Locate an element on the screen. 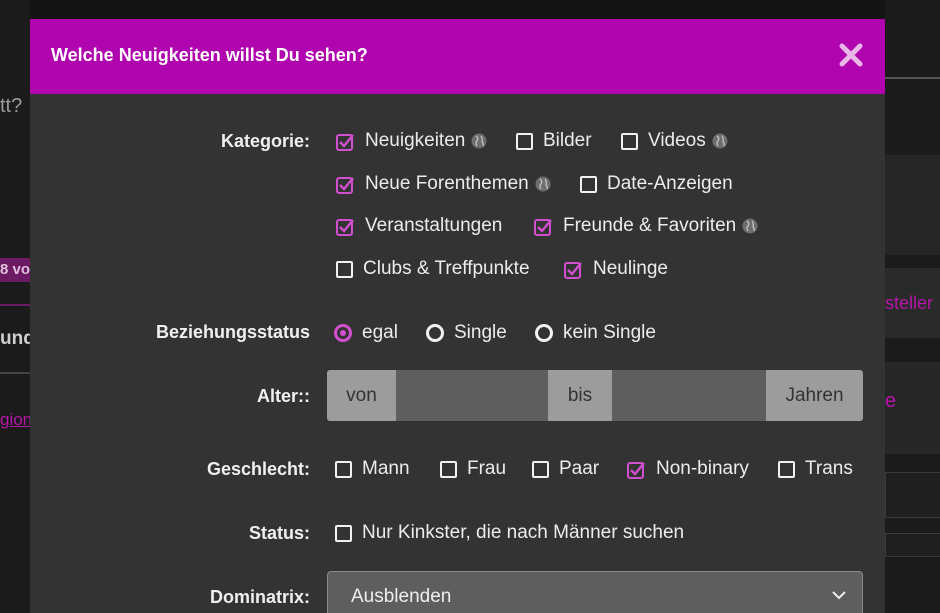  age-range-group: von bis Jahren is located at coordinates (595, 395).